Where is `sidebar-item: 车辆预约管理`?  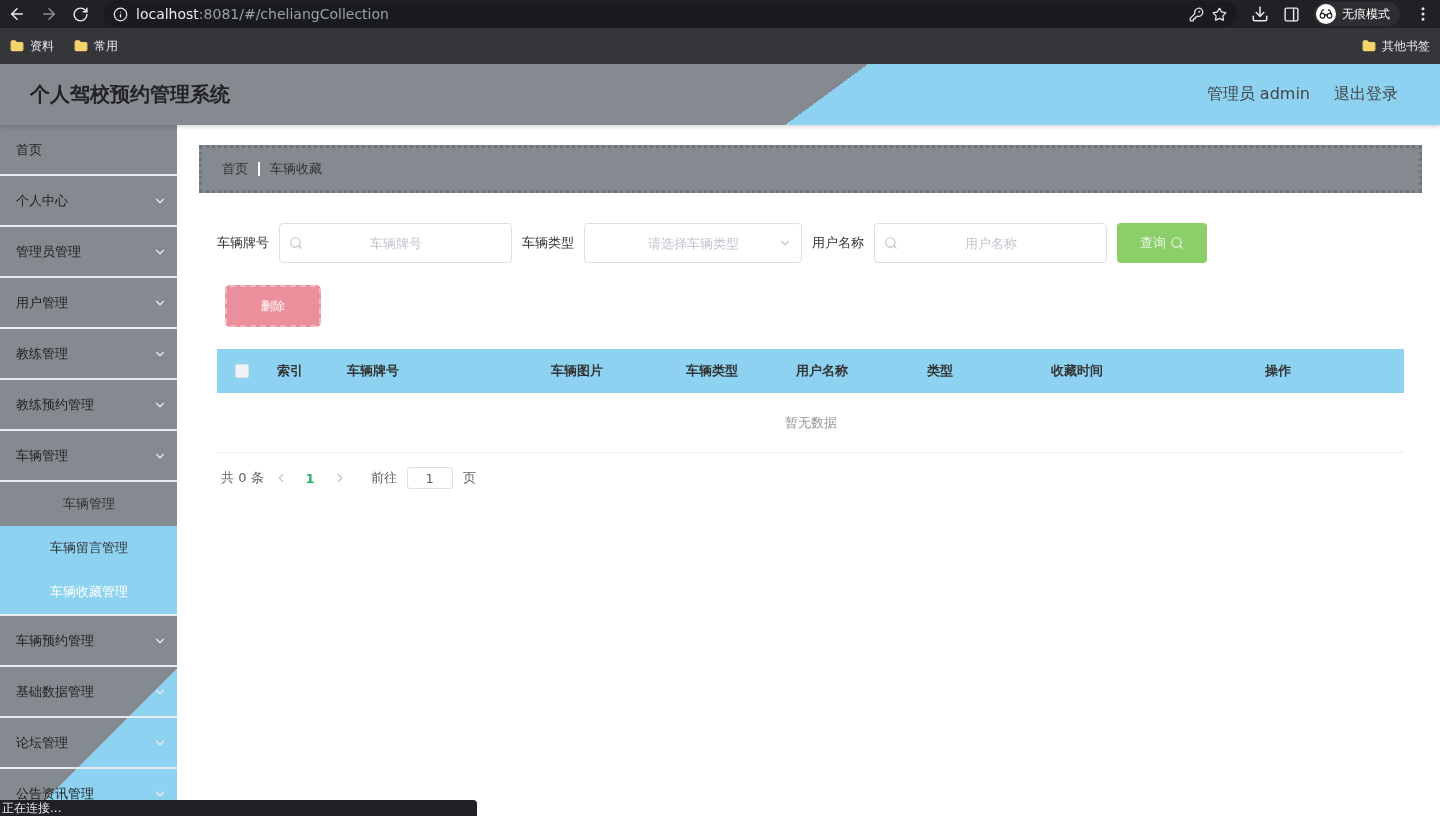
sidebar-item: 车辆预约管理 is located at coordinates (88, 641).